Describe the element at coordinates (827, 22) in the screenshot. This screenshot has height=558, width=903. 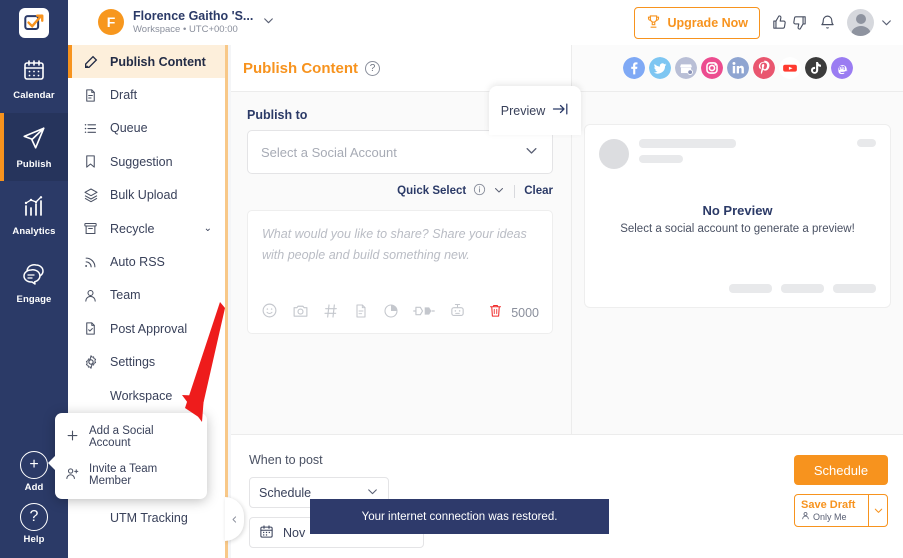
I see `bell-icon` at that location.